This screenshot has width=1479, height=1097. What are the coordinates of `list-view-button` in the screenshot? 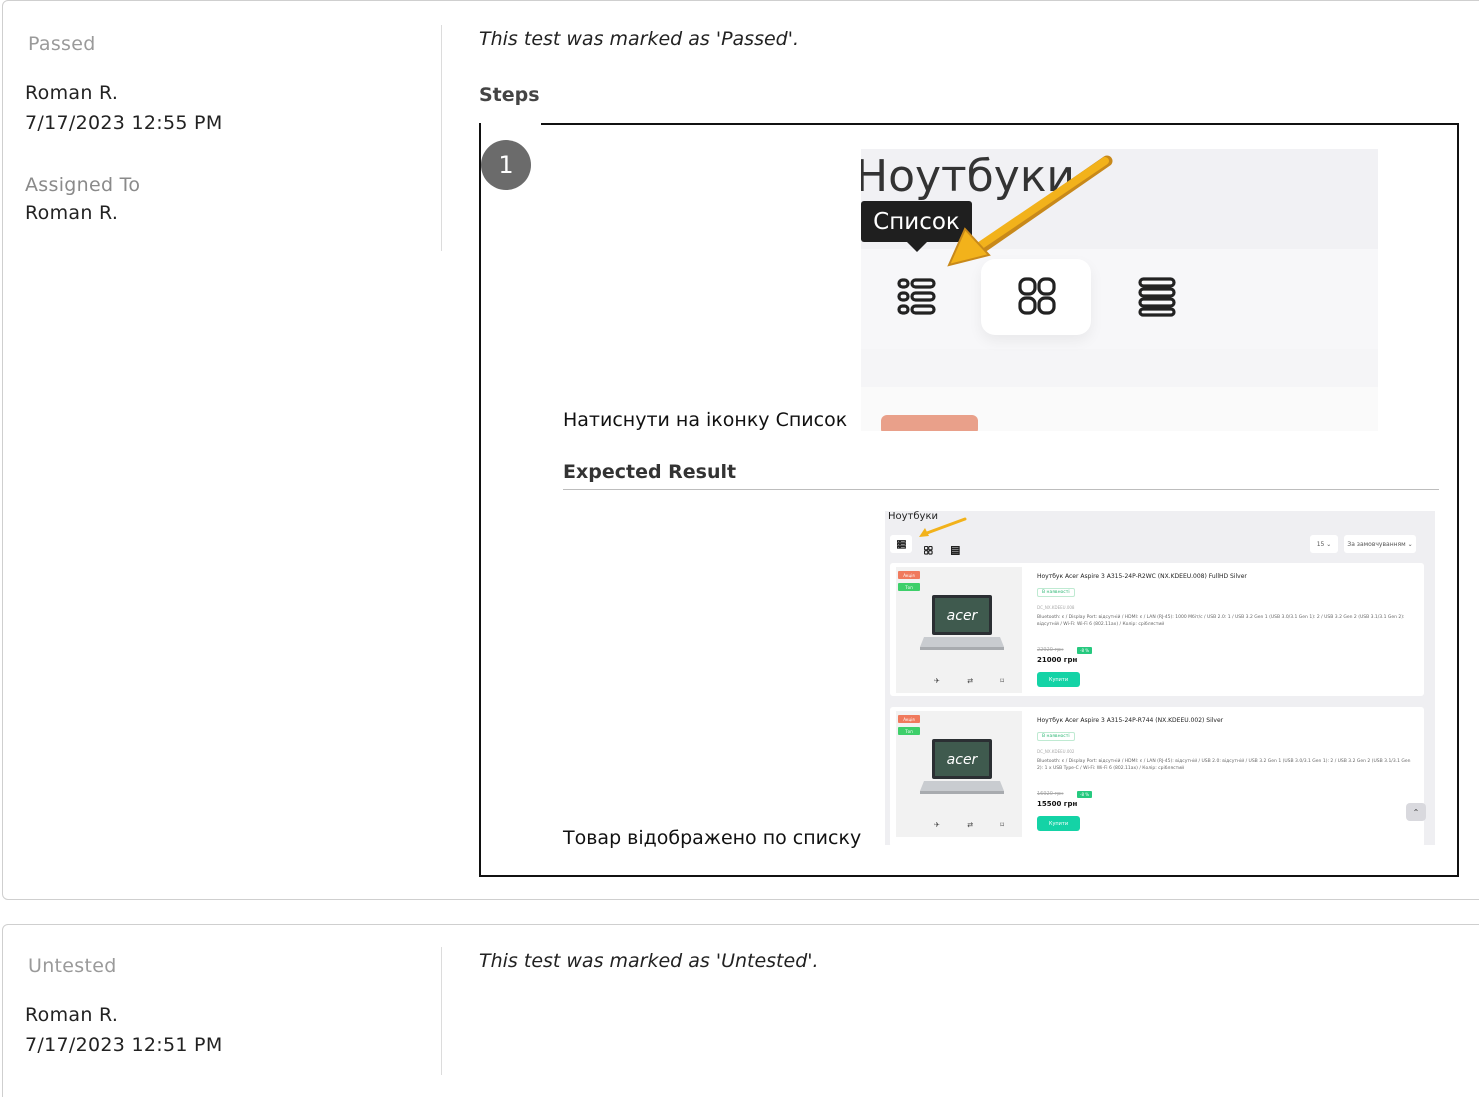 It's located at (901, 544).